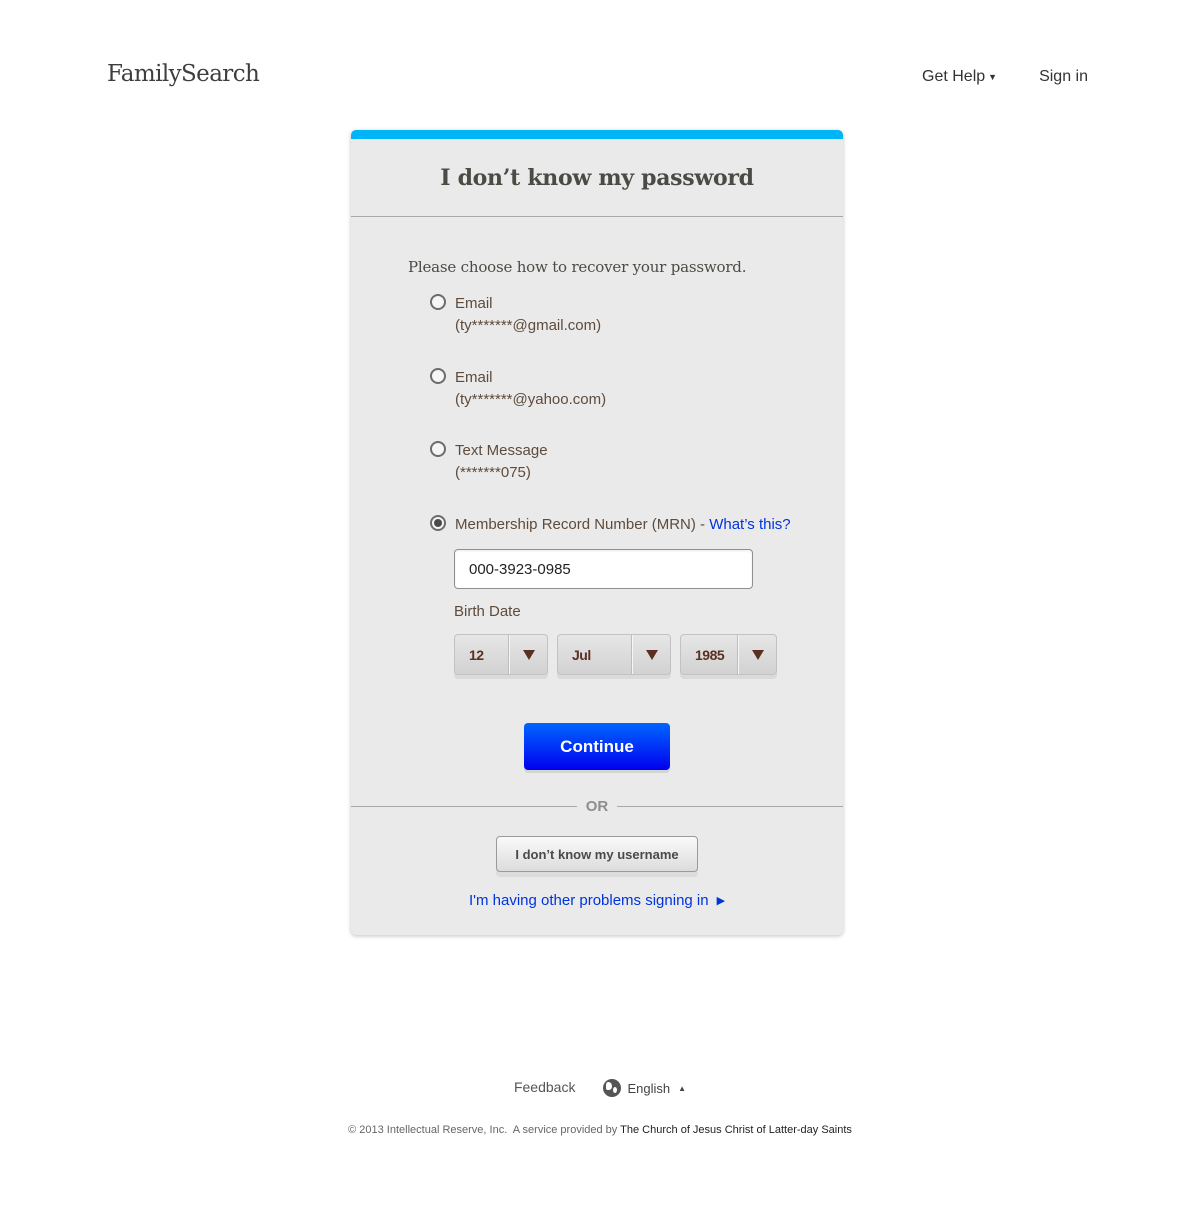  What do you see at coordinates (501, 654) in the screenshot?
I see `birth-day-select: 12` at bounding box center [501, 654].